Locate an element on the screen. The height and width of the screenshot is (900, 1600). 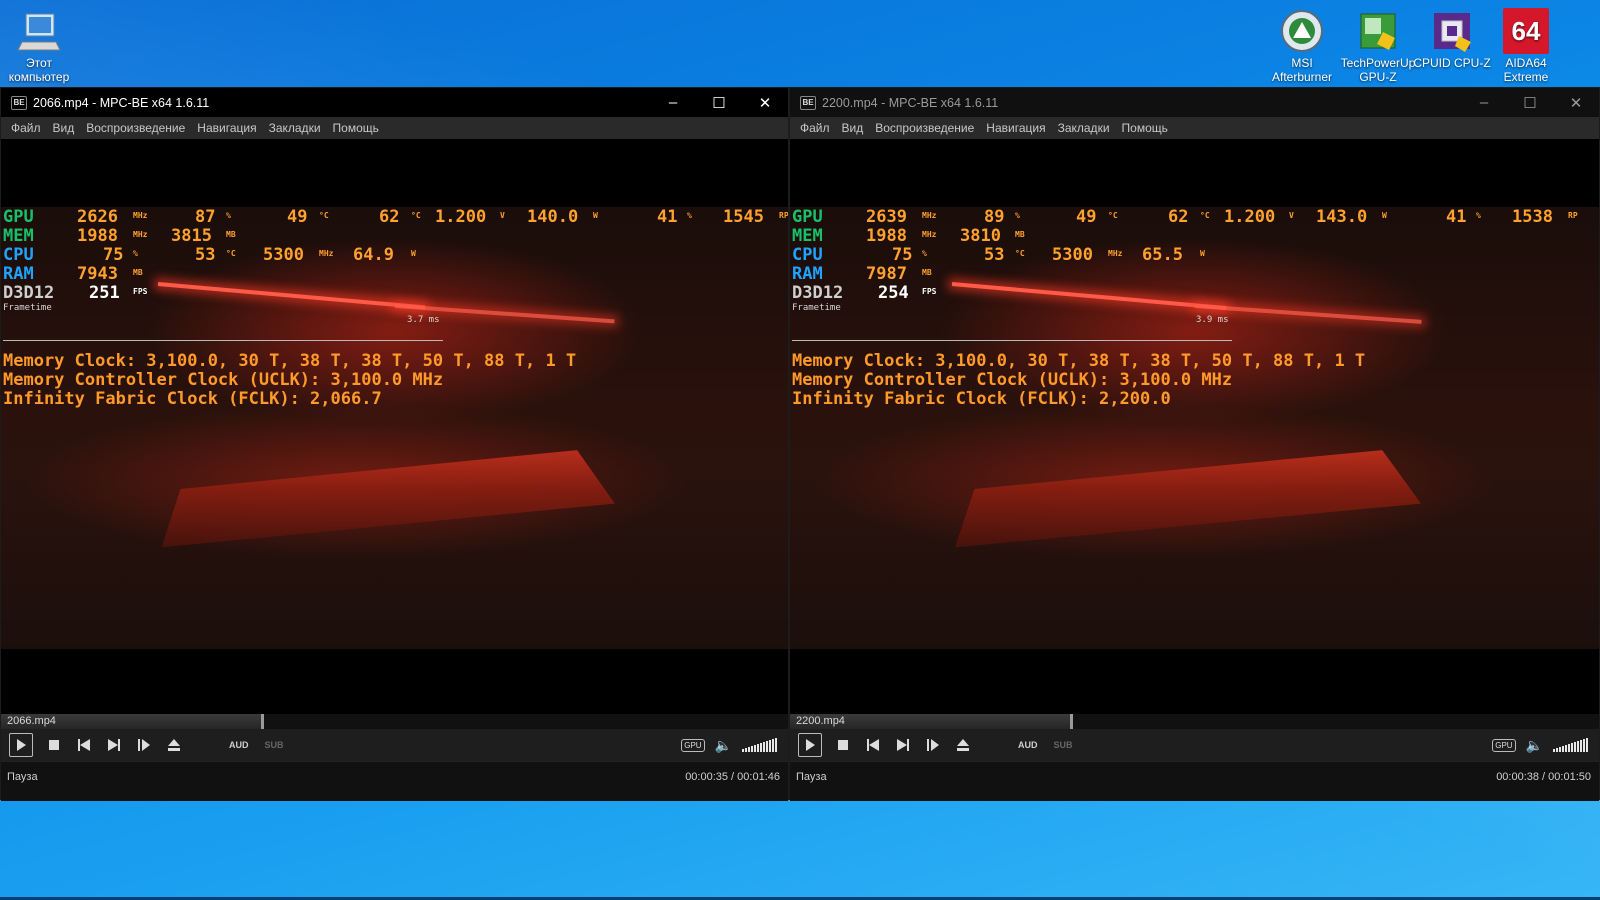
osd-cpu-clock: 5300 is located at coordinates (283, 255).